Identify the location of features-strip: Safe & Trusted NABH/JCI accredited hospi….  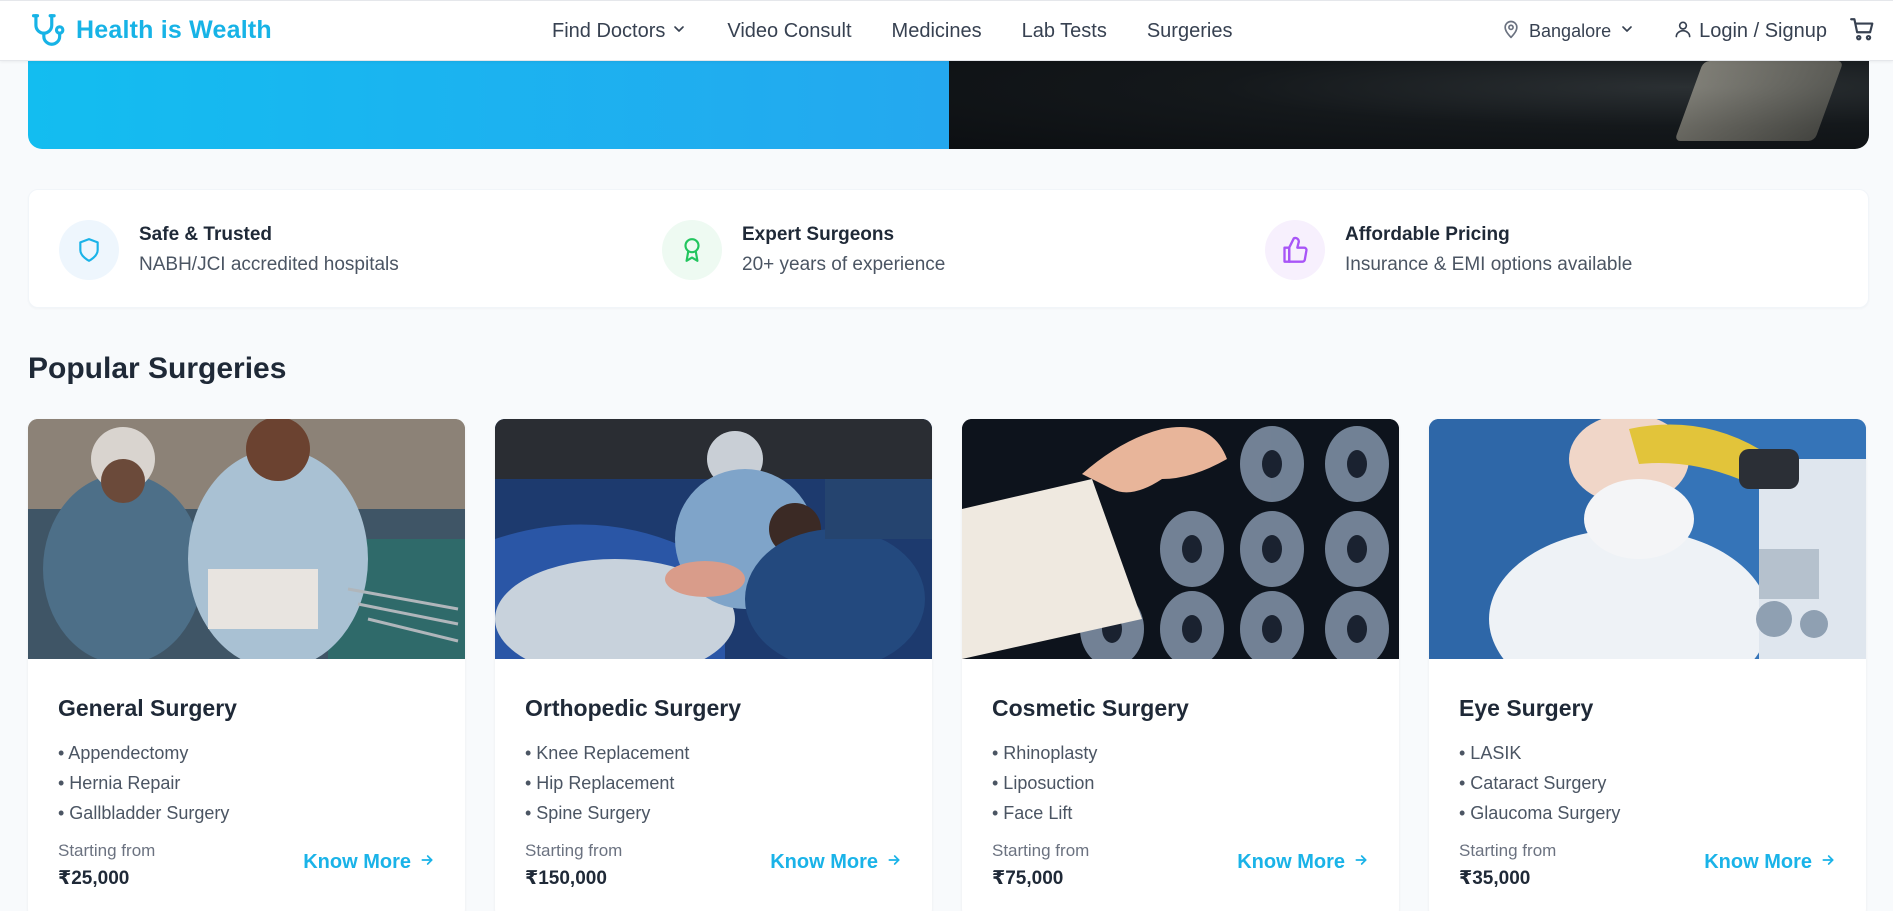
(948, 248).